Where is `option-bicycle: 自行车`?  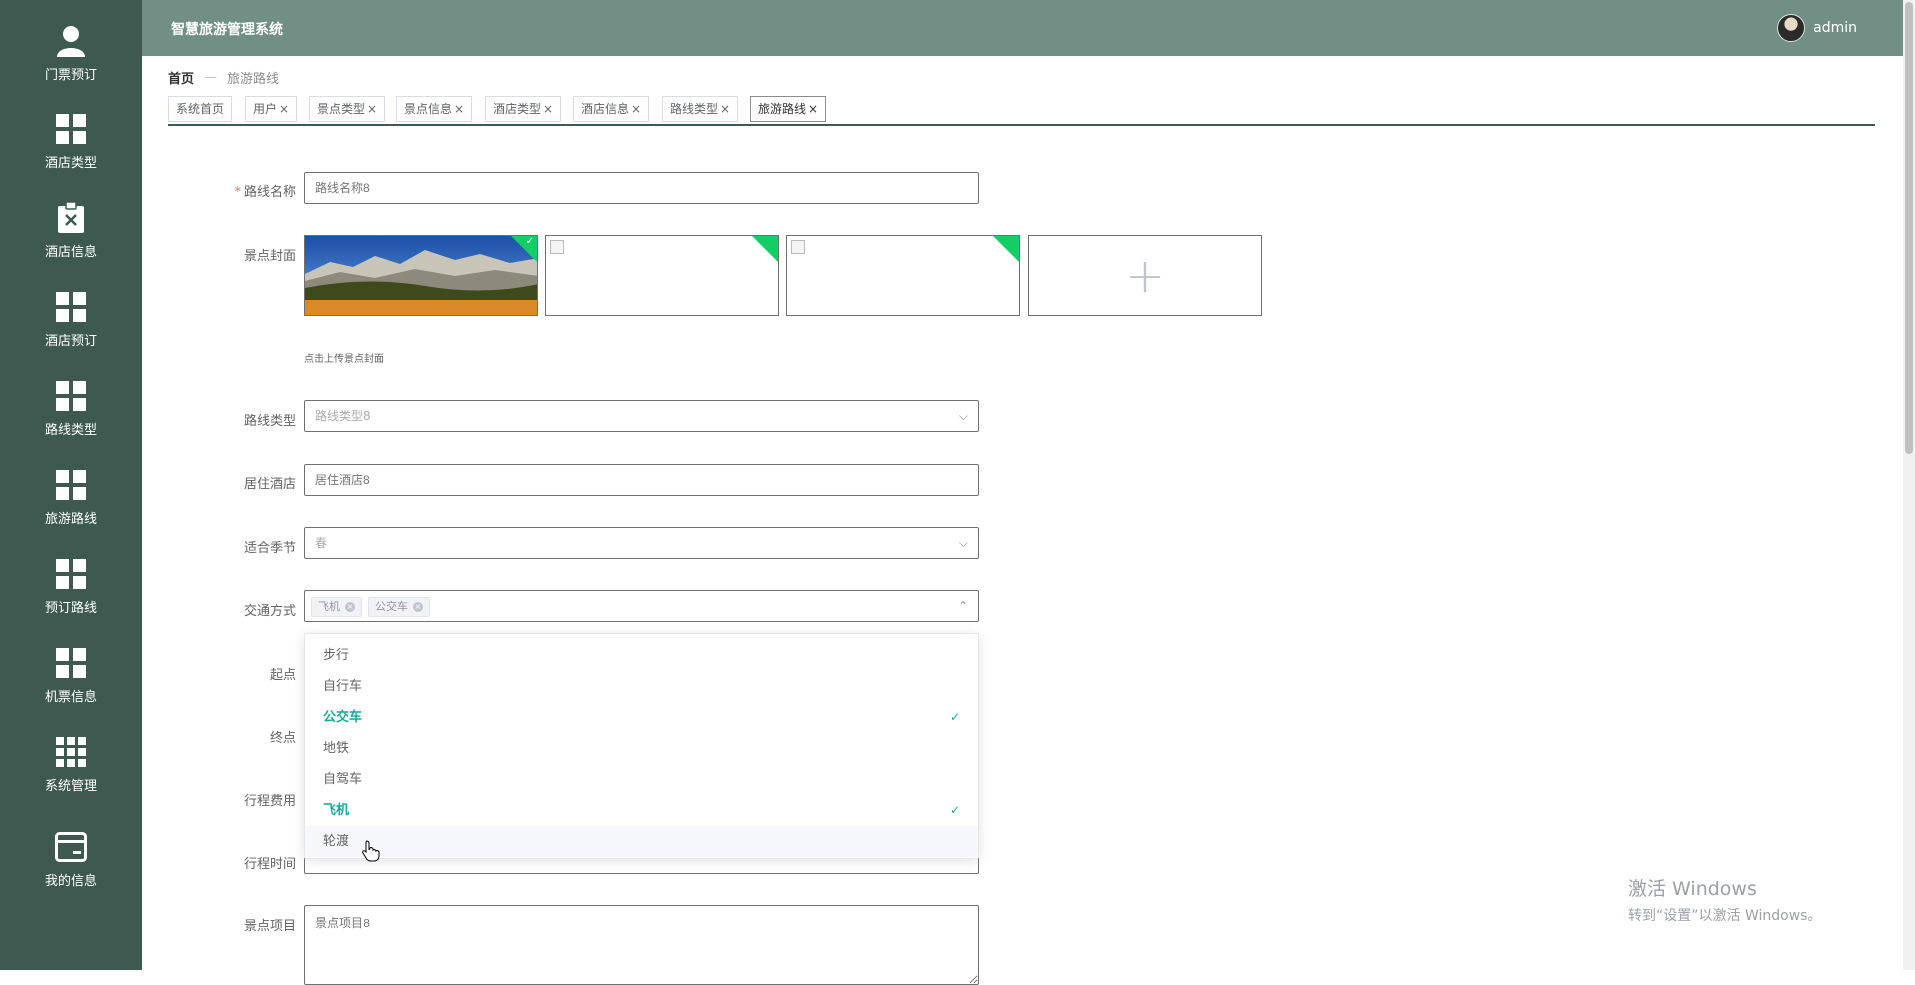
option-bicycle: 自行车 is located at coordinates (641, 686).